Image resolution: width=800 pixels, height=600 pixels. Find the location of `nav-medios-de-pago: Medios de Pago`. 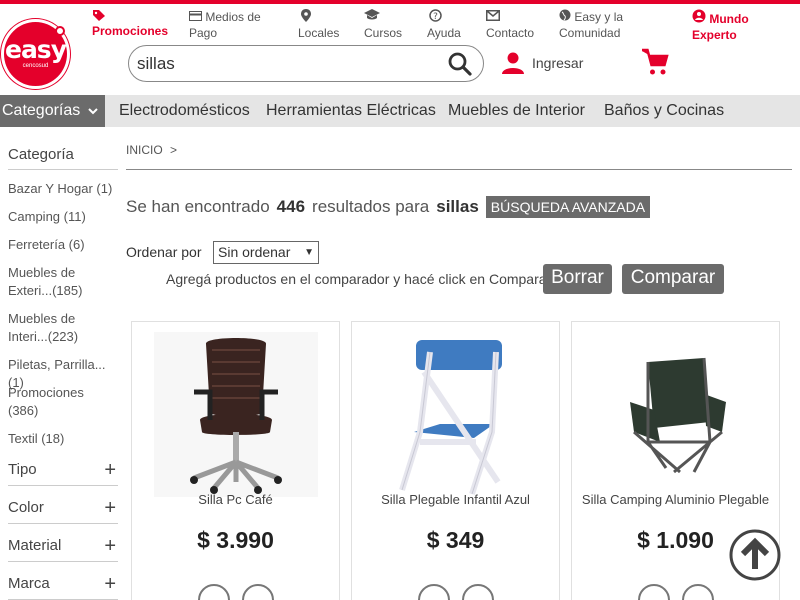

nav-medios-de-pago: Medios de Pago is located at coordinates (229, 25).